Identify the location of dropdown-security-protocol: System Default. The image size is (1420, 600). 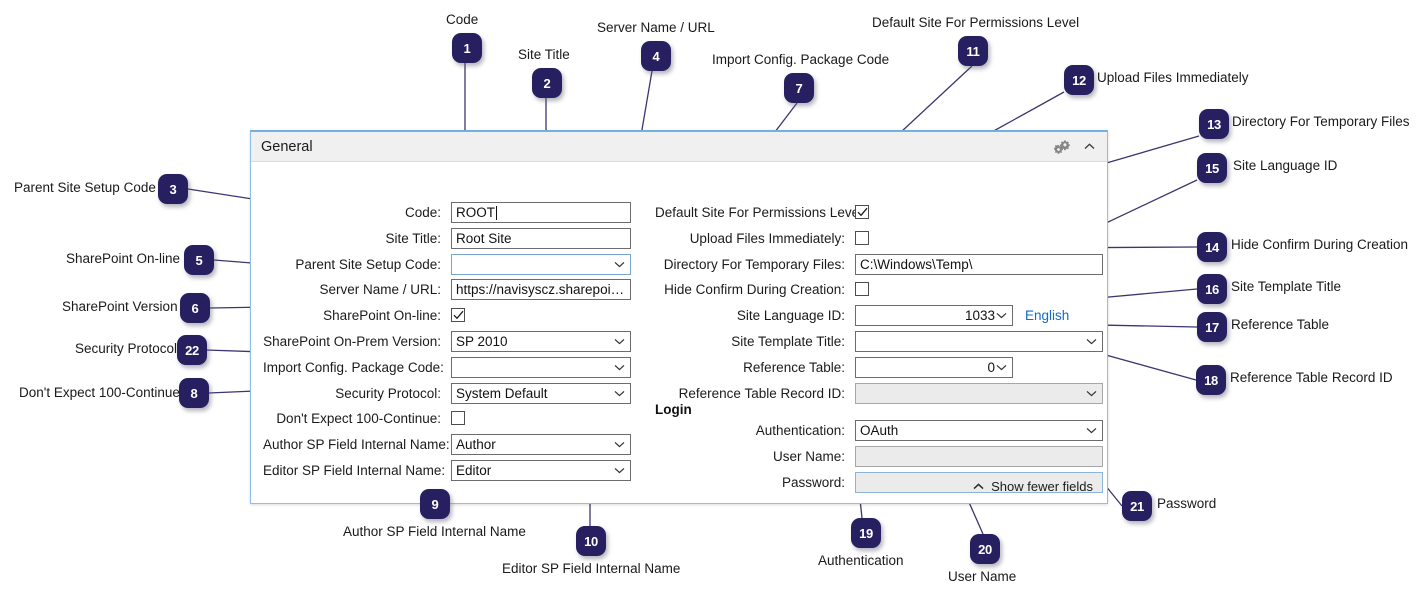
(541, 393).